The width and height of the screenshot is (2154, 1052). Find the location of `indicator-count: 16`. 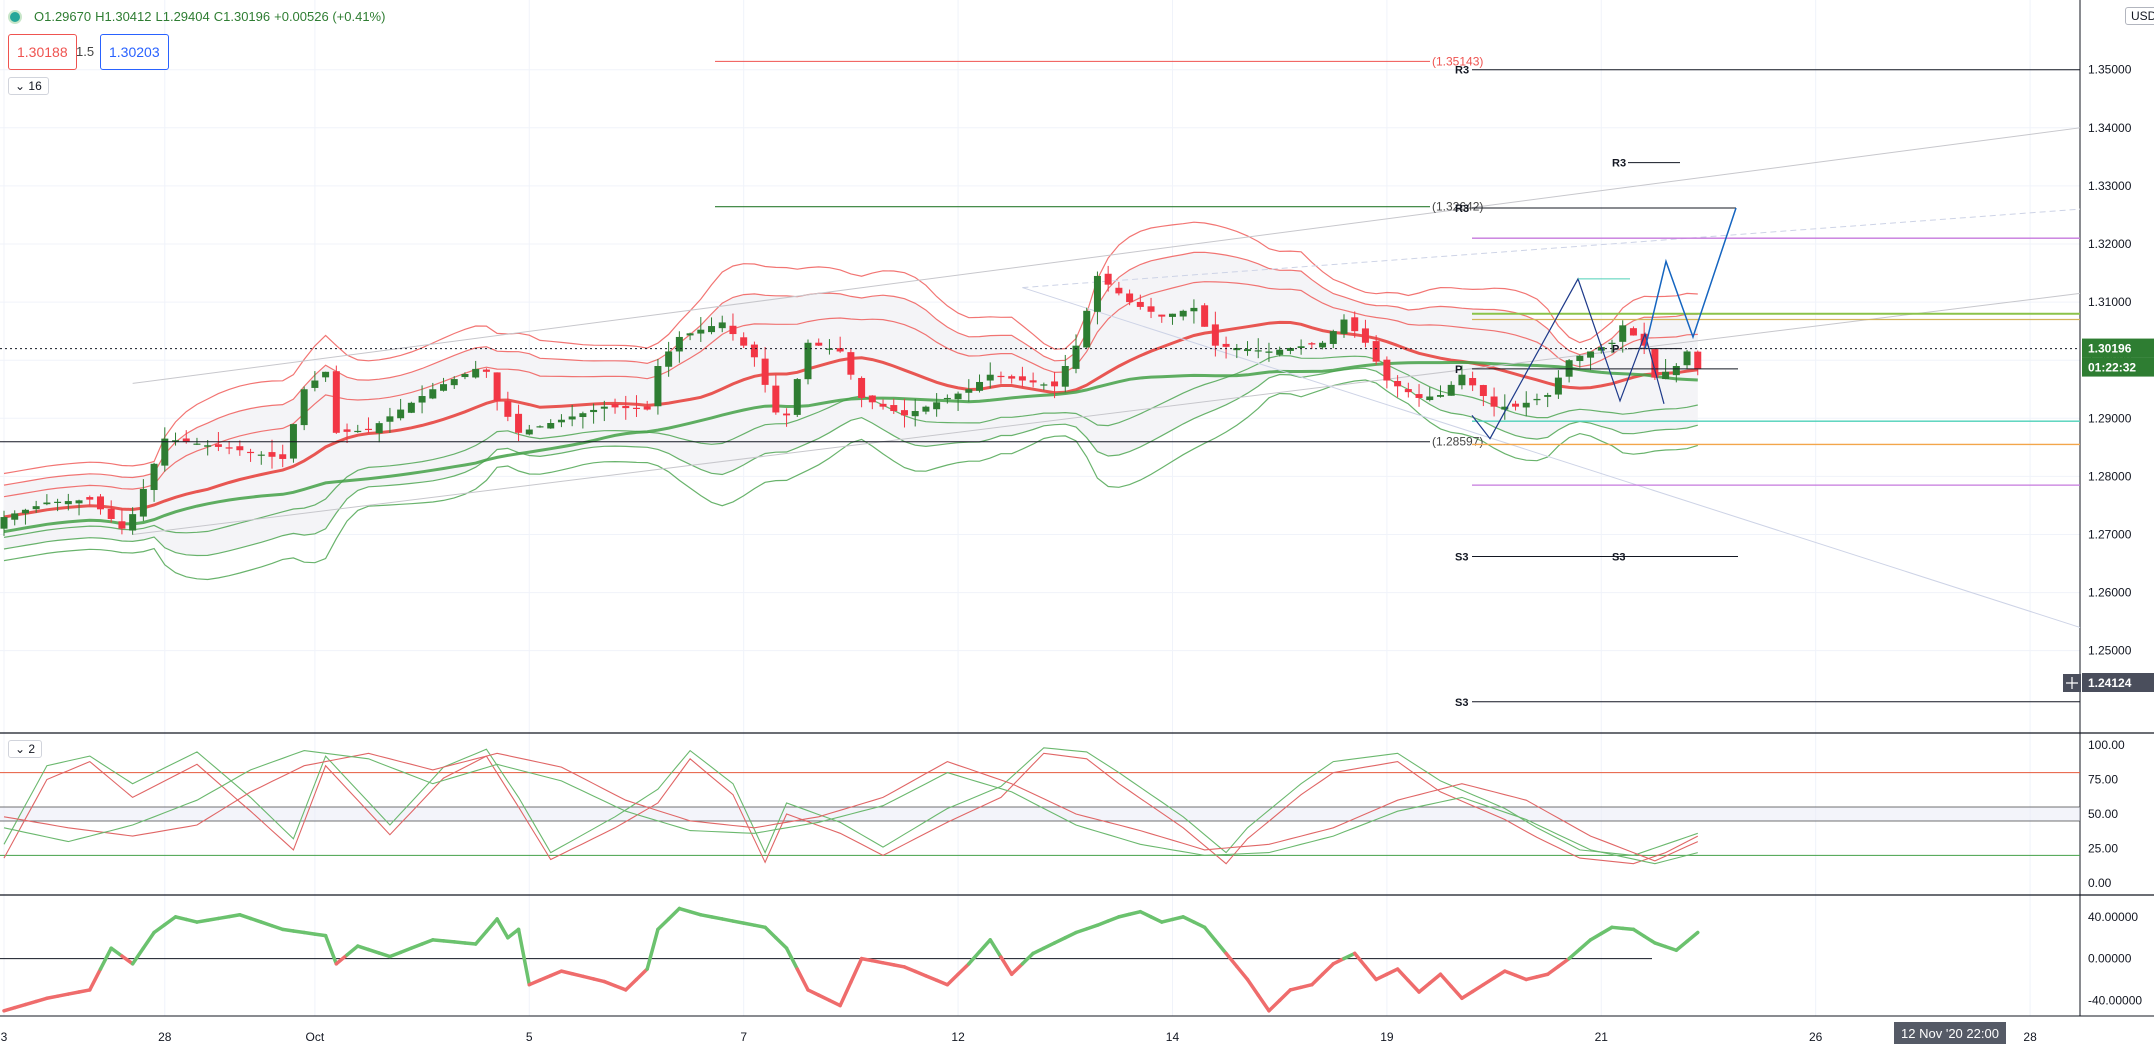

indicator-count: 16 is located at coordinates (35, 86).